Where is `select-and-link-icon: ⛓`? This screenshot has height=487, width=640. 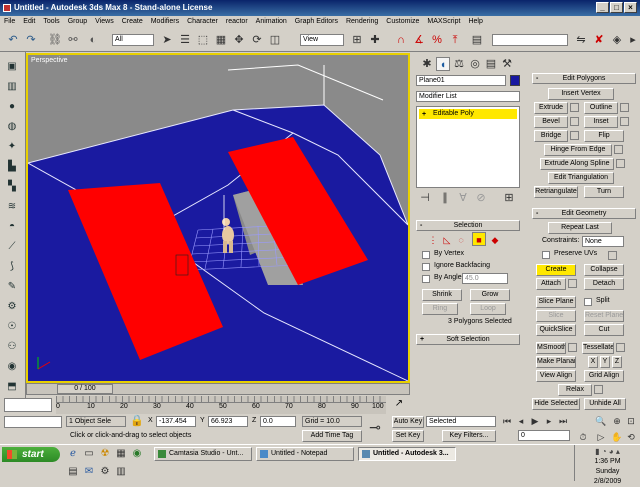
select-and-link-icon: ⛓ is located at coordinates (55, 40).